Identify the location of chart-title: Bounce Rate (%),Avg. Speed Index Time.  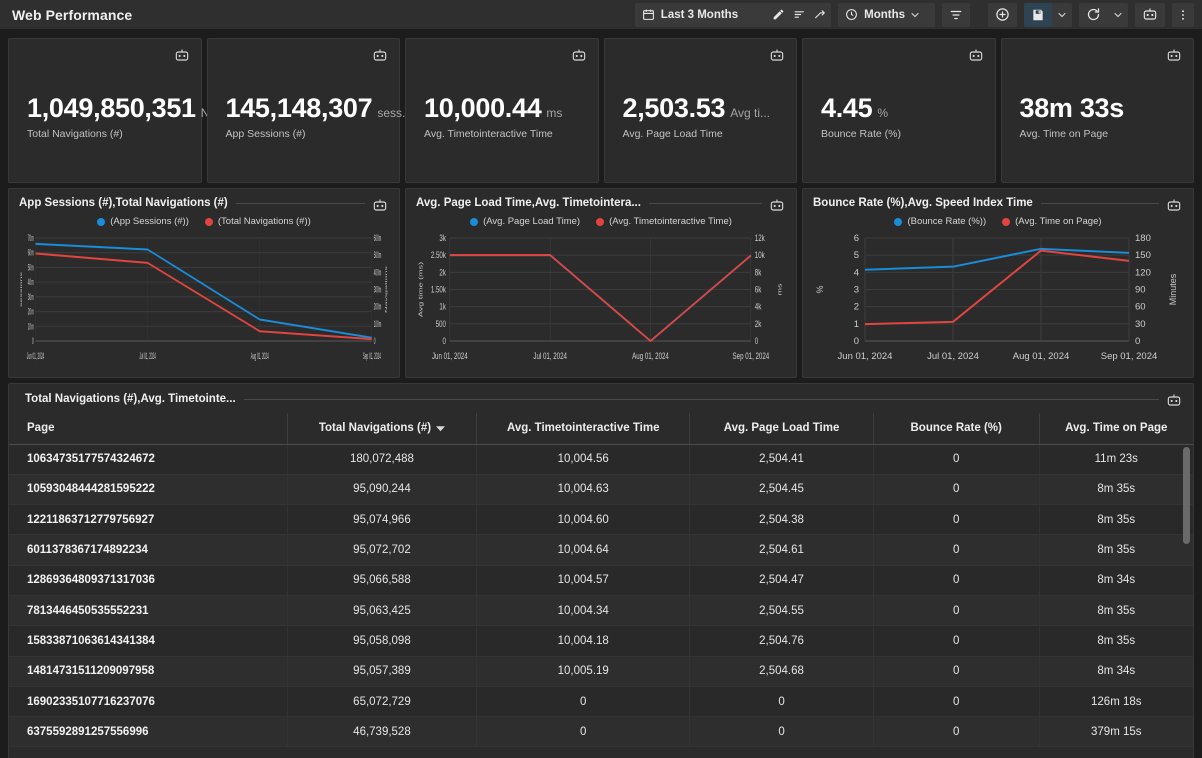
(923, 203).